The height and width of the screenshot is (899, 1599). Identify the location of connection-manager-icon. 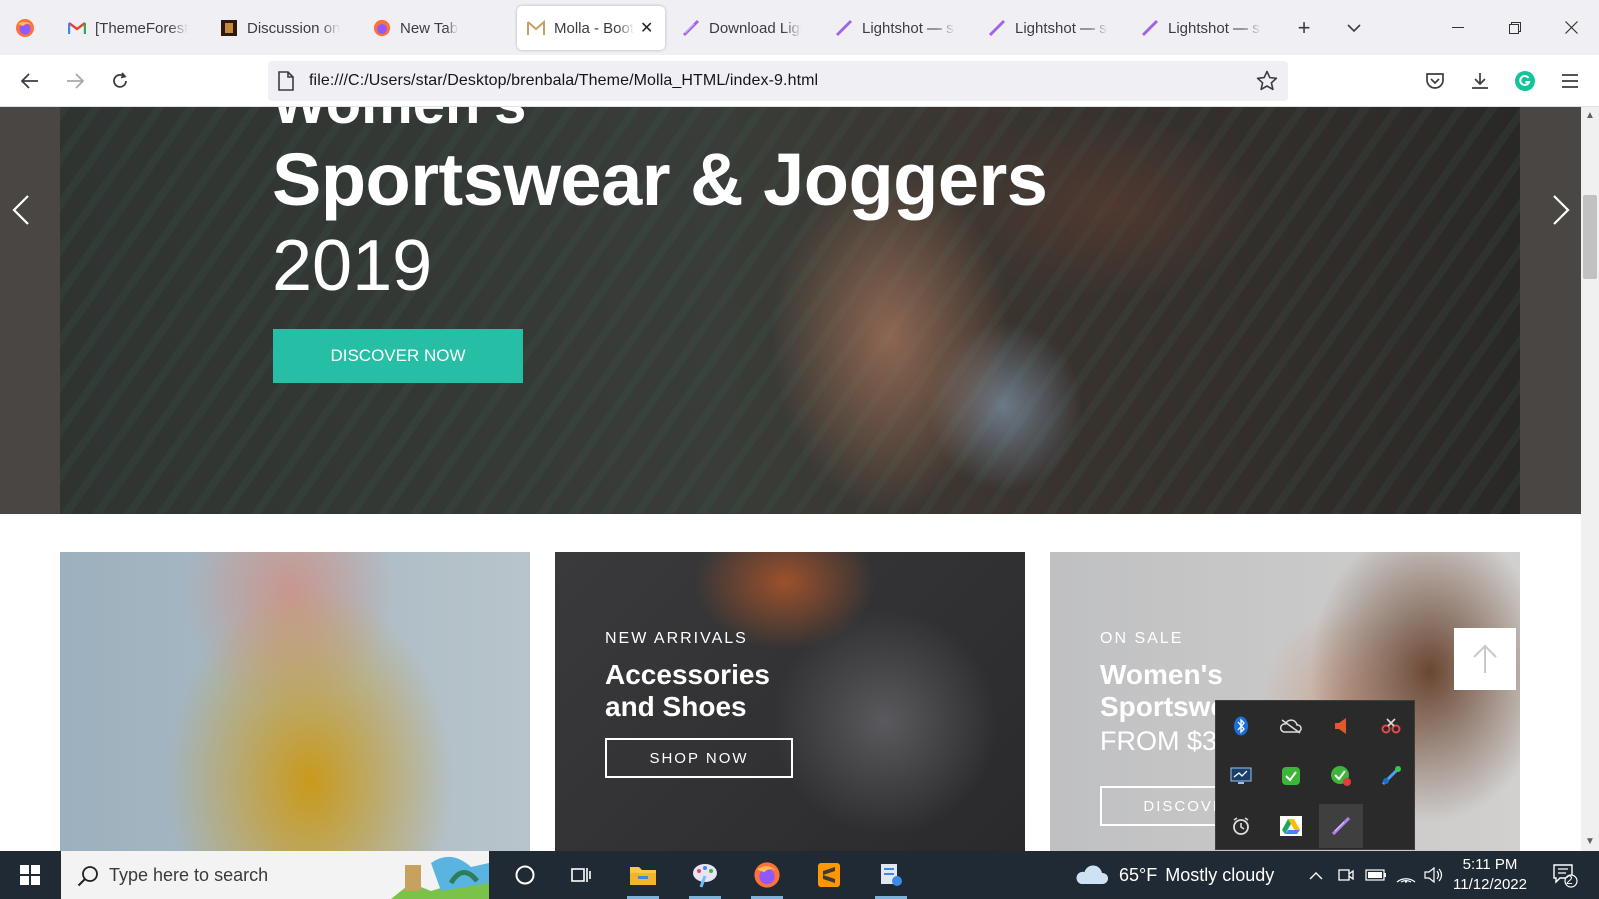
(891, 875).